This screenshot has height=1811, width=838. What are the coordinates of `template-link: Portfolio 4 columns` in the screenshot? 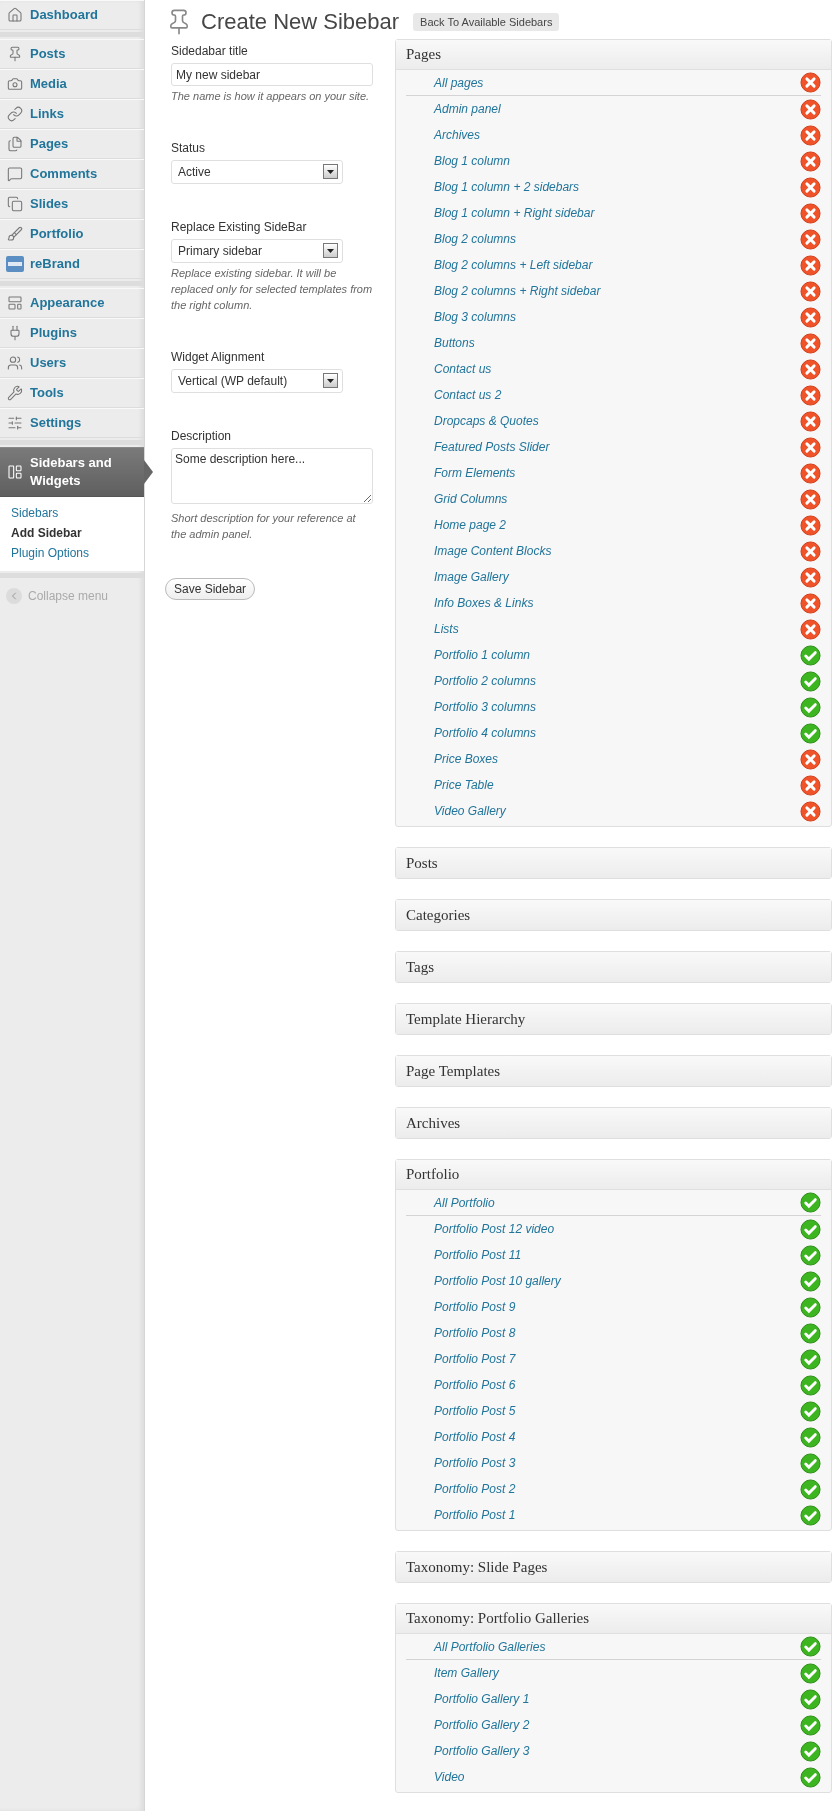 It's located at (485, 733).